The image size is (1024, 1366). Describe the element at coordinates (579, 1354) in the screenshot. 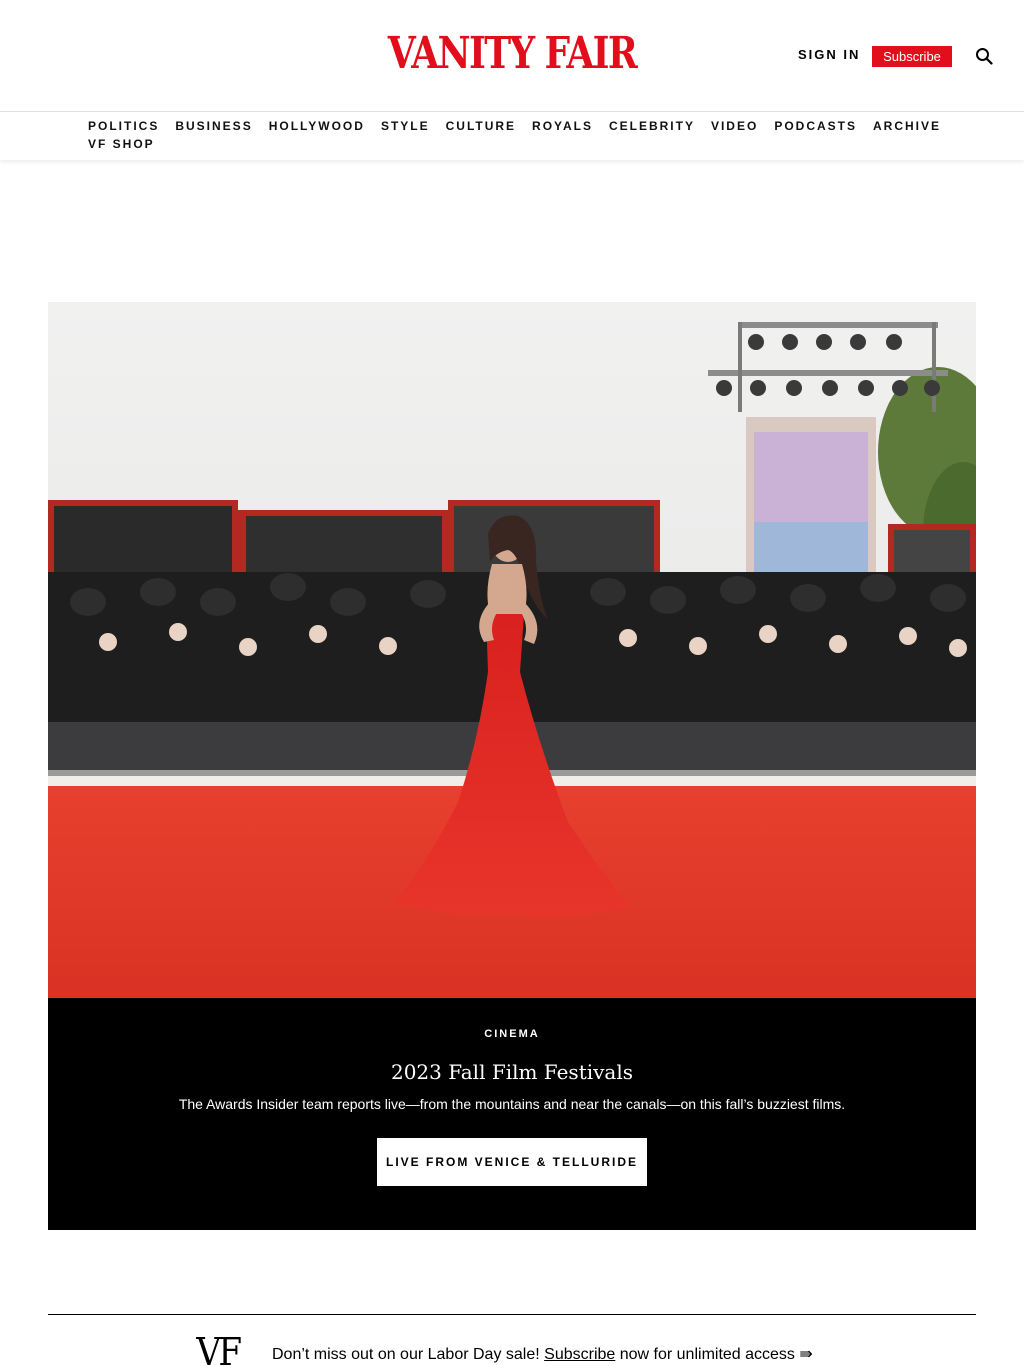

I see `promo-subscribe-link: Subscribe` at that location.